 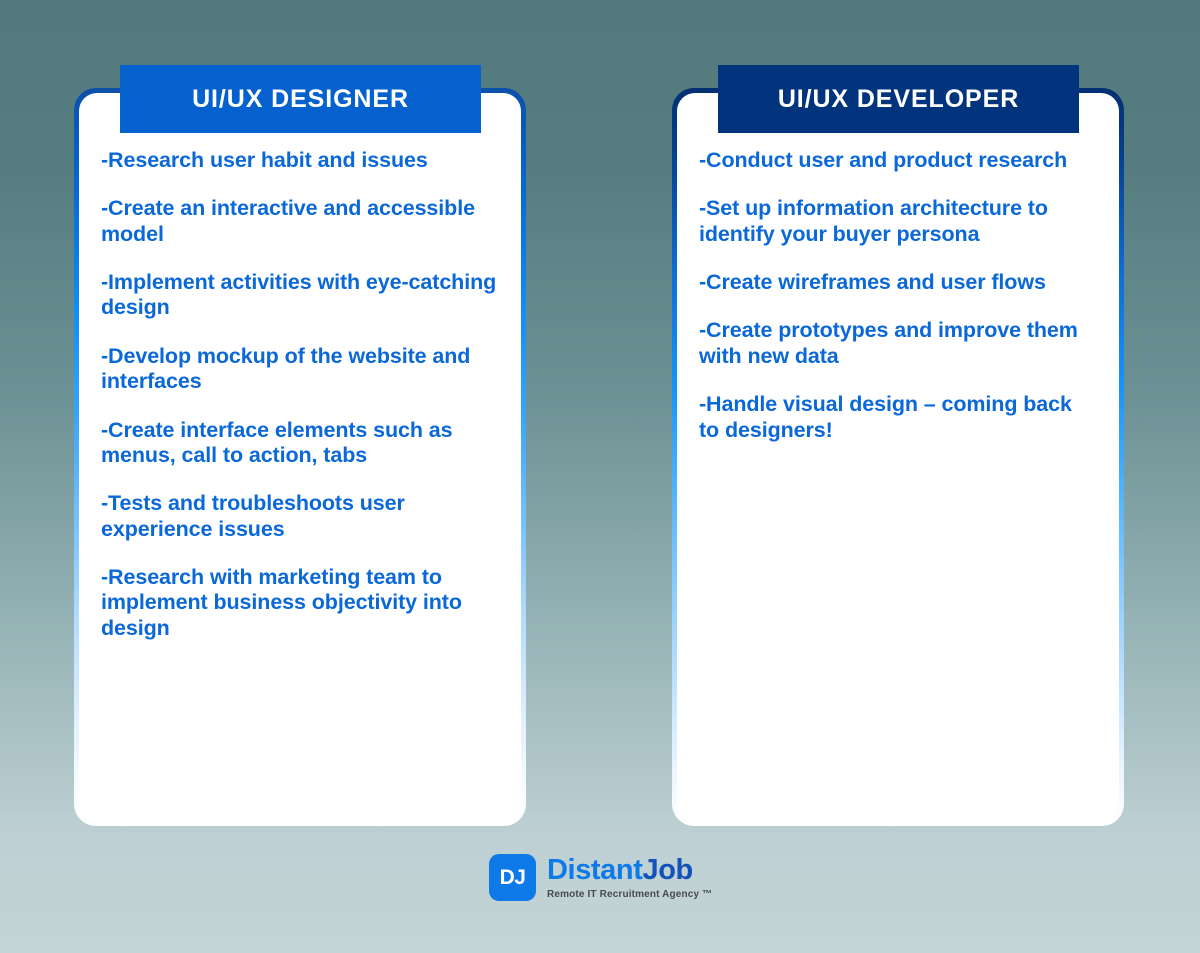 I want to click on card-designer-header: UI/UX DESIGNER, so click(x=300, y=99).